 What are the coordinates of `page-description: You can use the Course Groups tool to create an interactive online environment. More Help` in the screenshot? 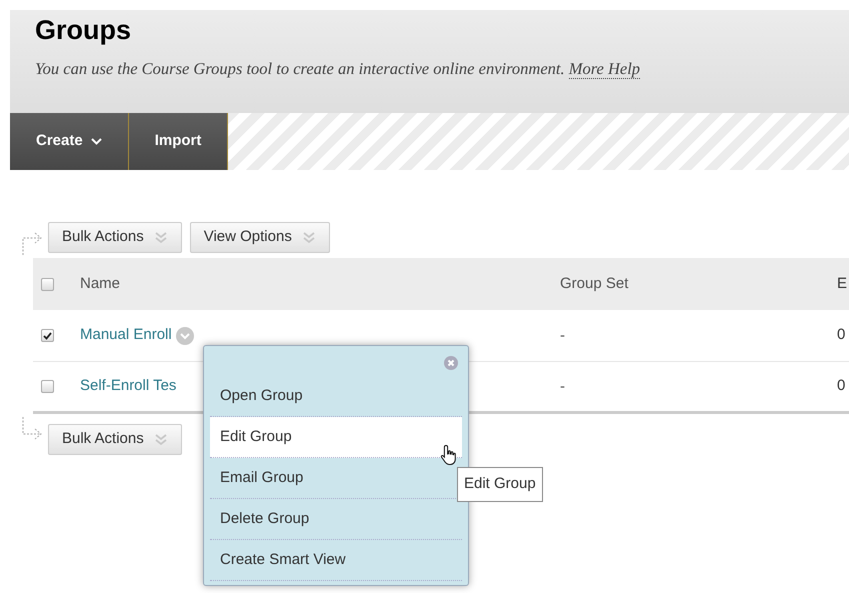 It's located at (338, 70).